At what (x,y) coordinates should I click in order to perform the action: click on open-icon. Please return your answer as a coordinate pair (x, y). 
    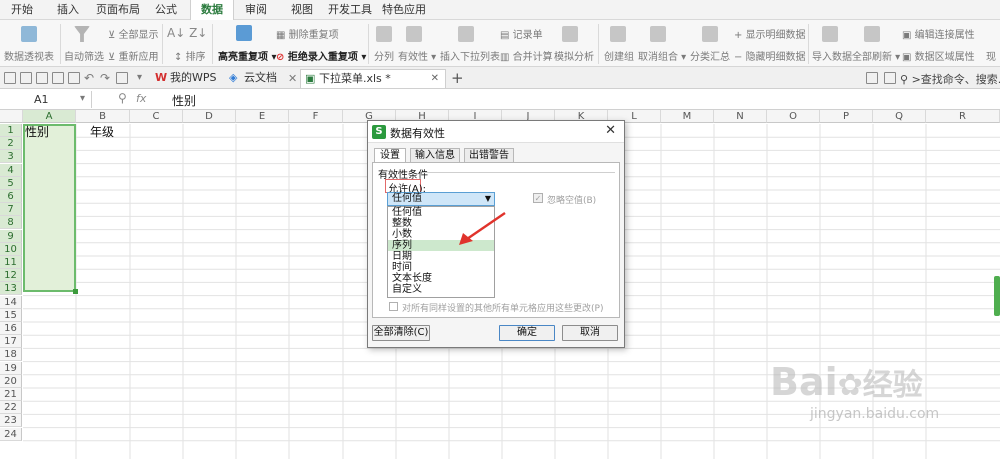
    Looking at the image, I should click on (10, 78).